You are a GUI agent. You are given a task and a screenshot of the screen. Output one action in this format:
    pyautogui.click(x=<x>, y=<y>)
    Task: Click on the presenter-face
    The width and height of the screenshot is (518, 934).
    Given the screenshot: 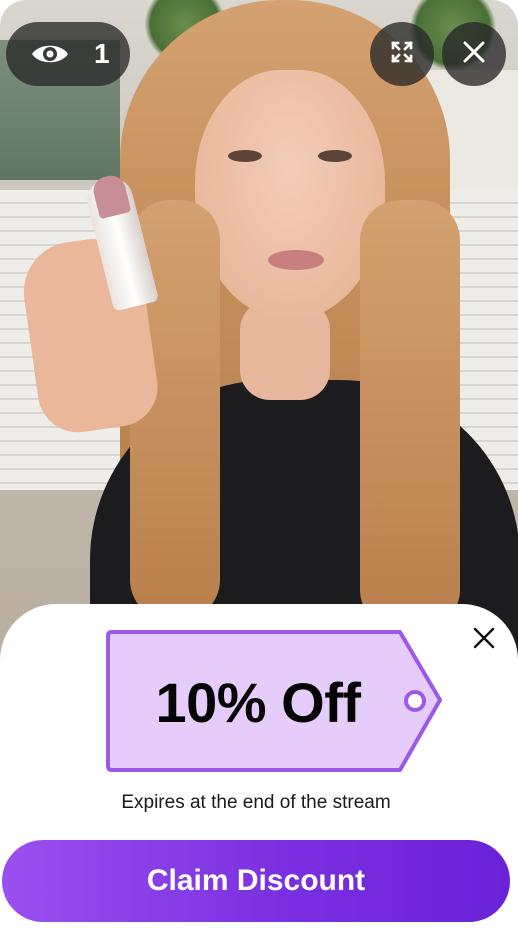 What is the action you would take?
    pyautogui.click(x=290, y=195)
    